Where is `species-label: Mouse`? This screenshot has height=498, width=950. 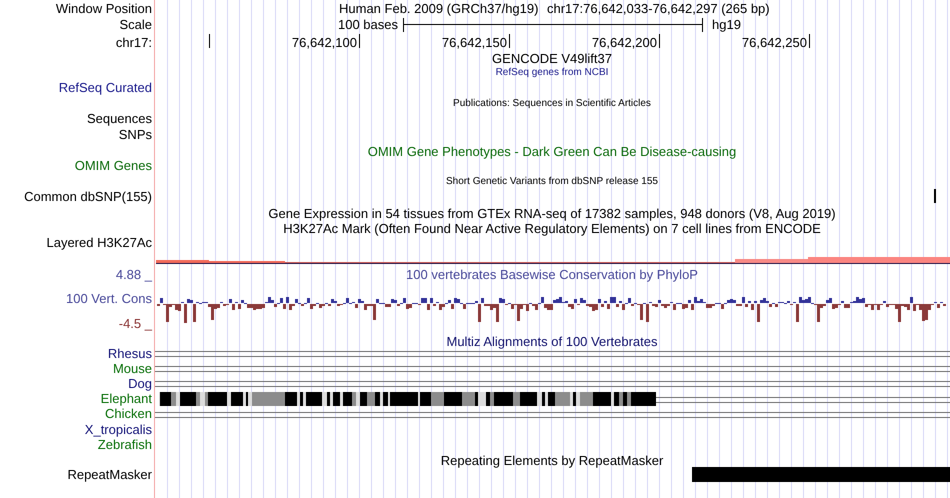 species-label: Mouse is located at coordinates (132, 368).